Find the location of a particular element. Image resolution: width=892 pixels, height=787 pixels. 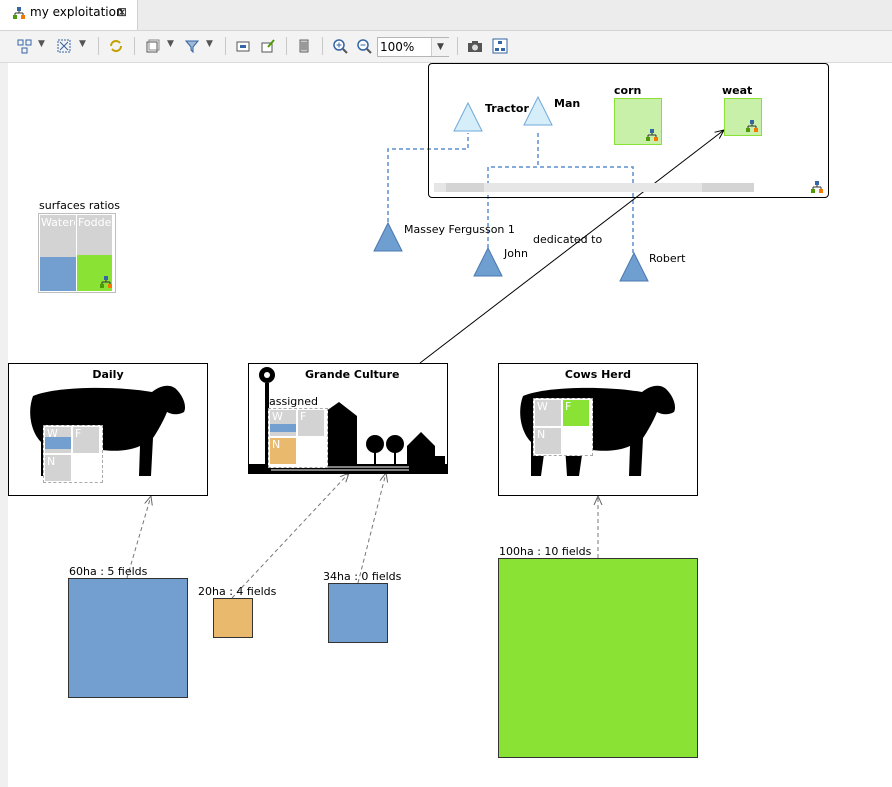

field-label: 100ha : 10 fields is located at coordinates (545, 551).